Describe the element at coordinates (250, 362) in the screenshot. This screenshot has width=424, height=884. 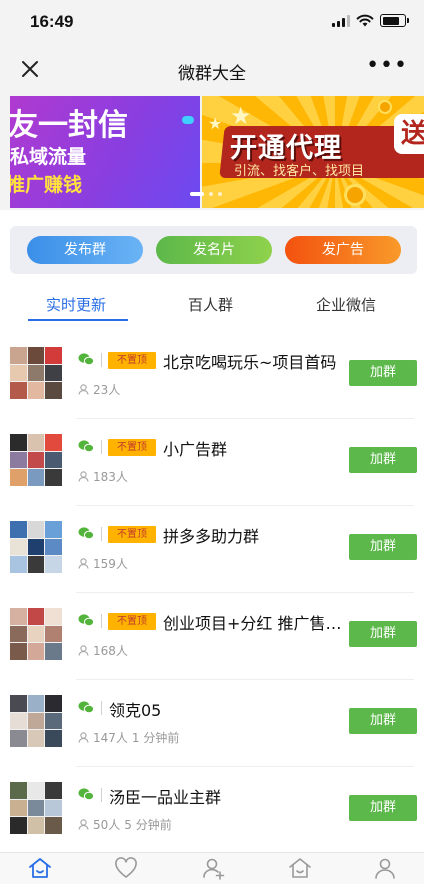
I see `group-name: 北京吃喝玩乐~项目首码` at that location.